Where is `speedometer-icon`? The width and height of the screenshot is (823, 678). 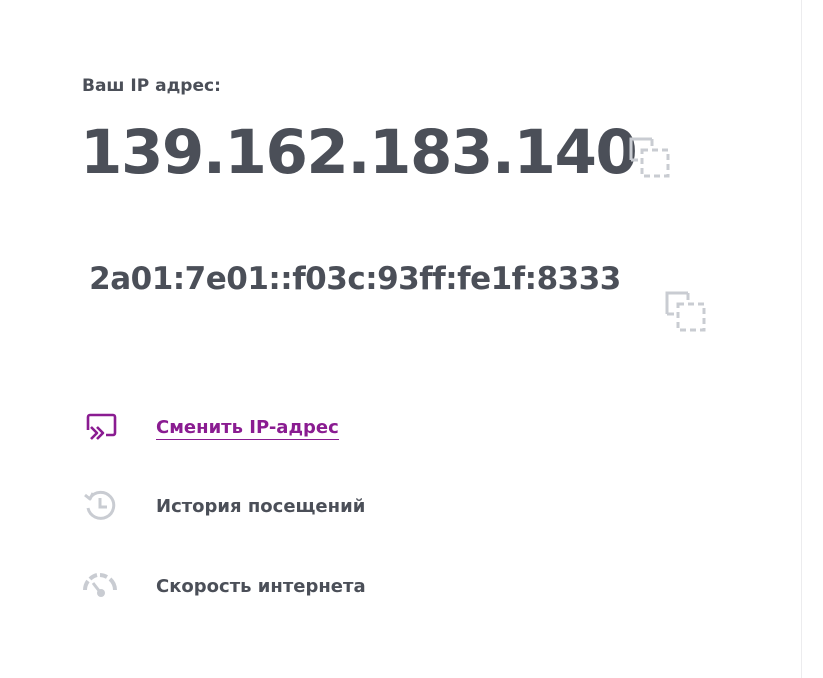
speedometer-icon is located at coordinates (100, 586).